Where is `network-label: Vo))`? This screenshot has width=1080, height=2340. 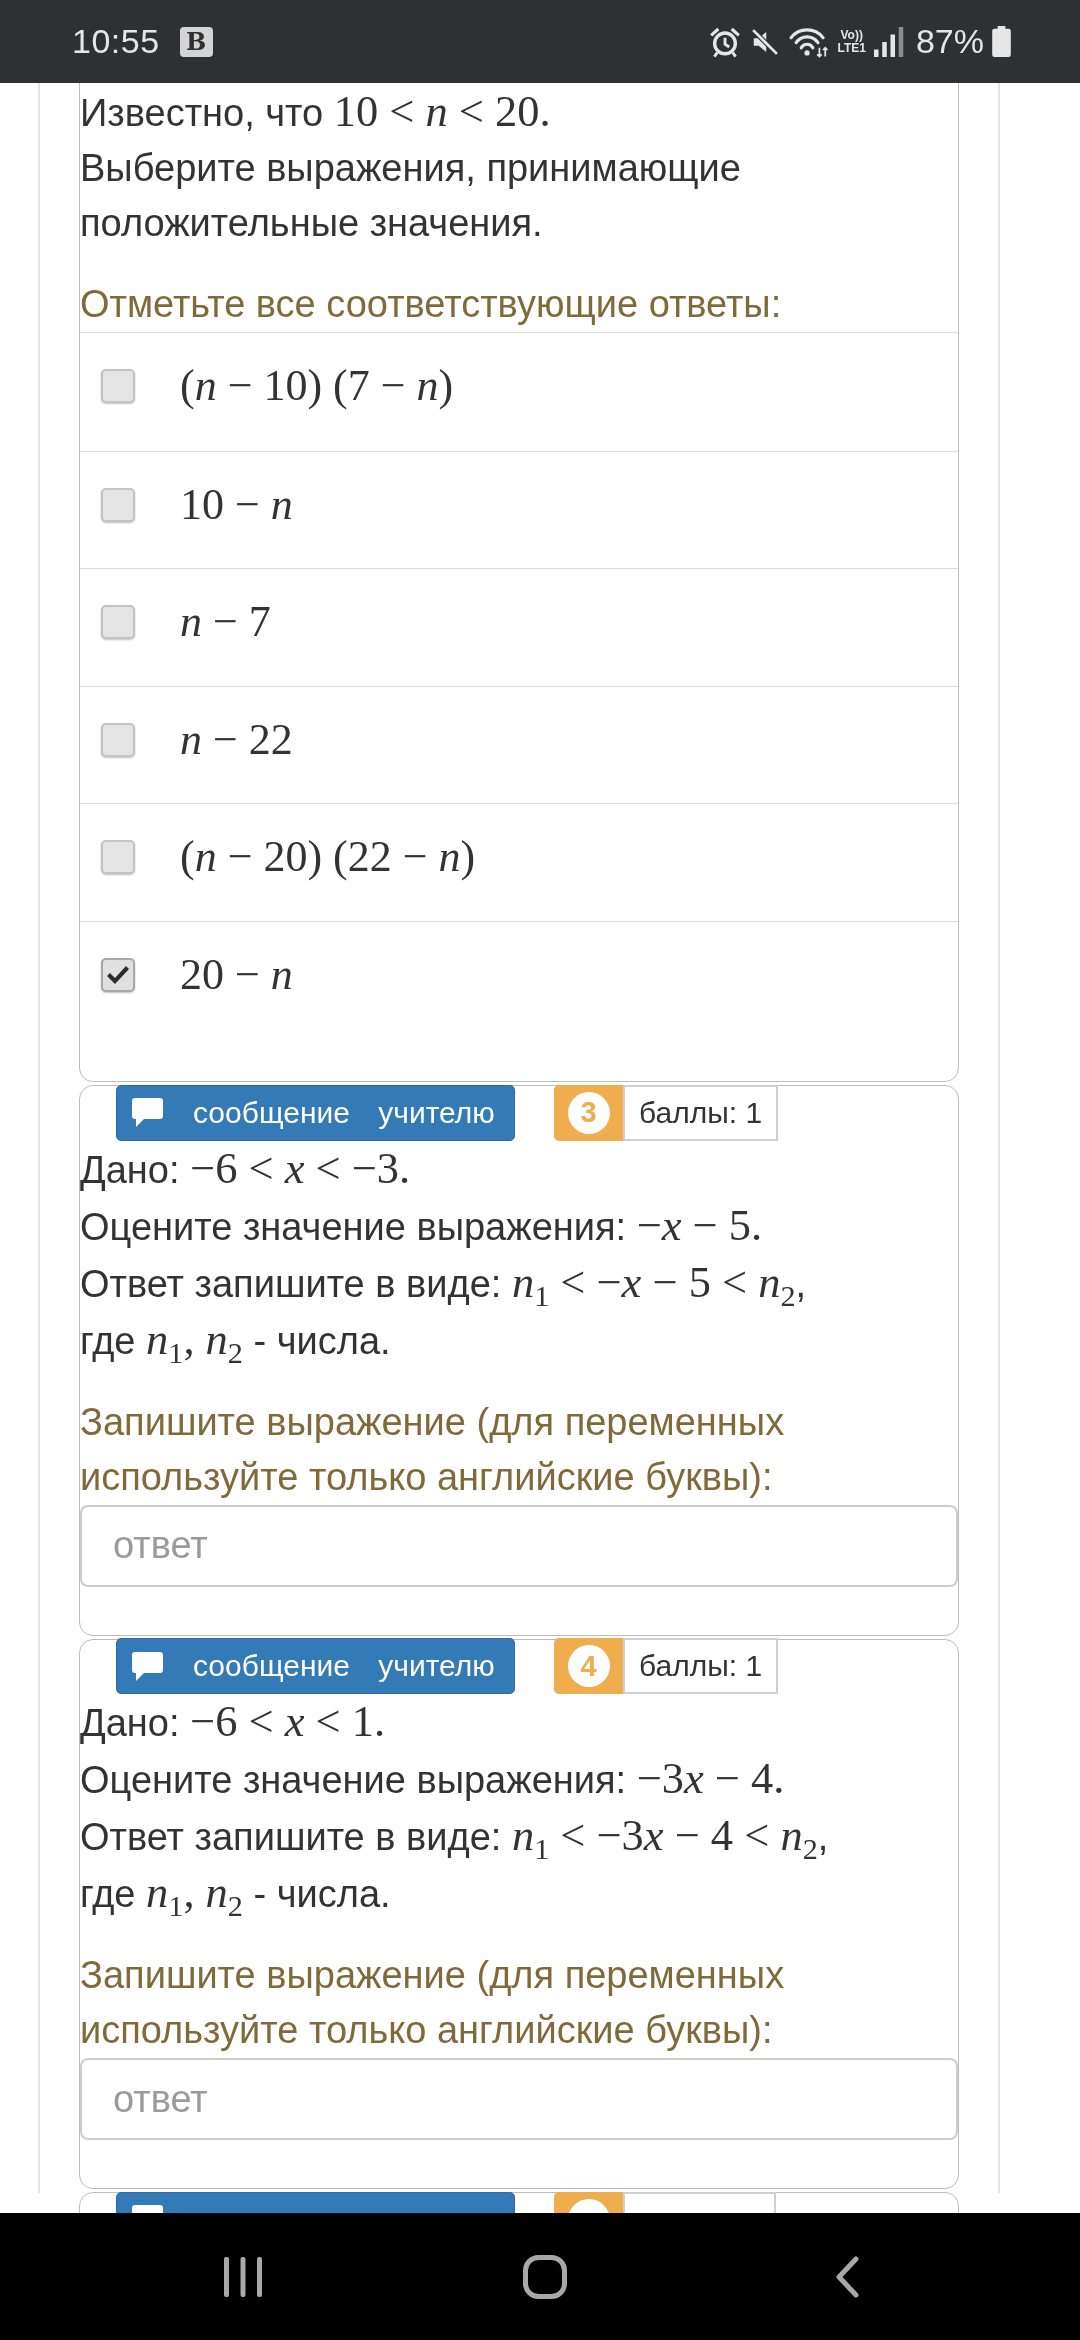 network-label: Vo)) is located at coordinates (851, 35).